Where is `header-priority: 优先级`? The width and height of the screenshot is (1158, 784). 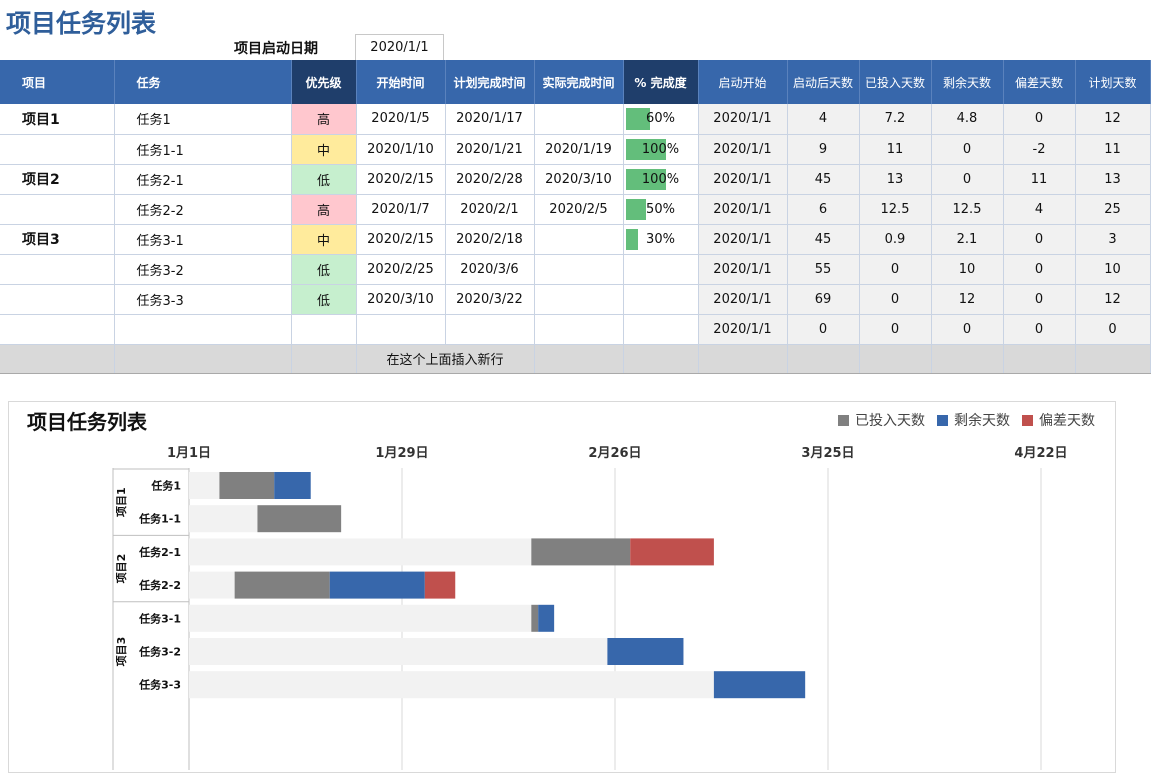
header-priority: 优先级 is located at coordinates (324, 82).